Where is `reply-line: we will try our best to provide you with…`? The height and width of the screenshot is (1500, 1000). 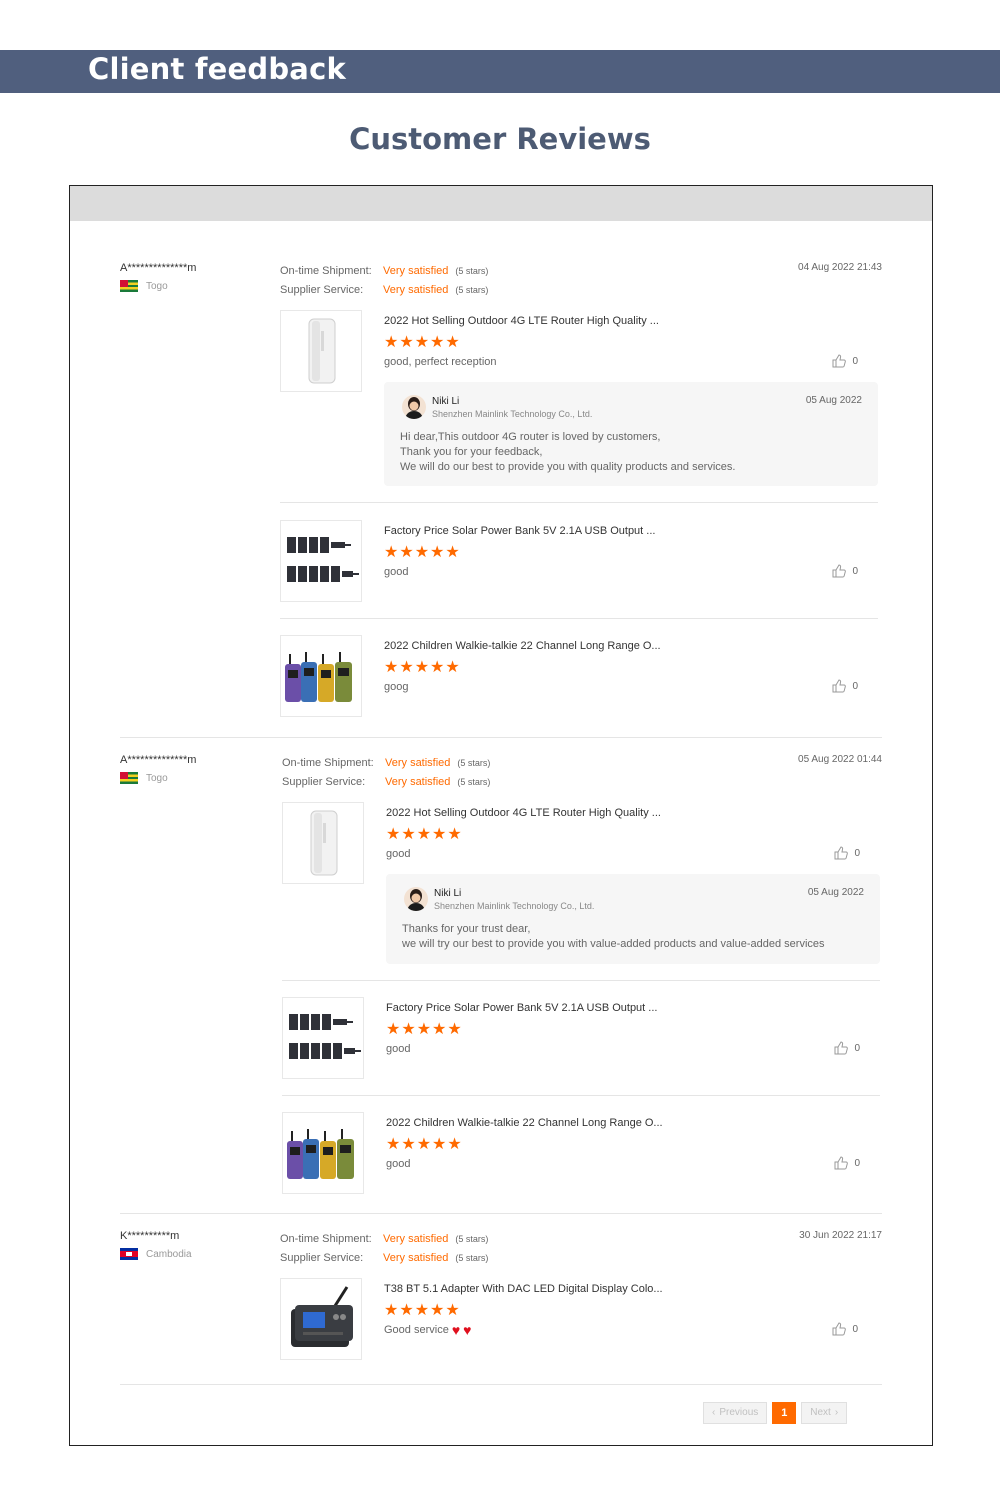 reply-line: we will try our best to provide you with… is located at coordinates (613, 944).